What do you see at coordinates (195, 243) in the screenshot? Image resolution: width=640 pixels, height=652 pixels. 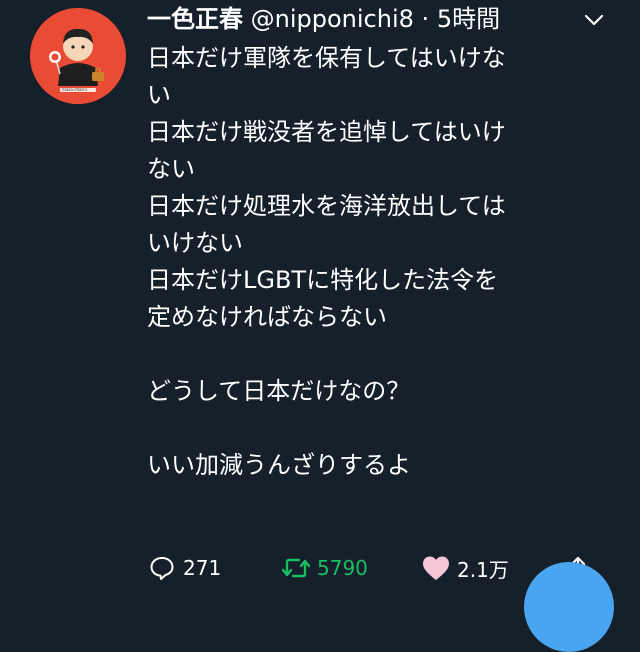 I see `tweet-line: いけない` at bounding box center [195, 243].